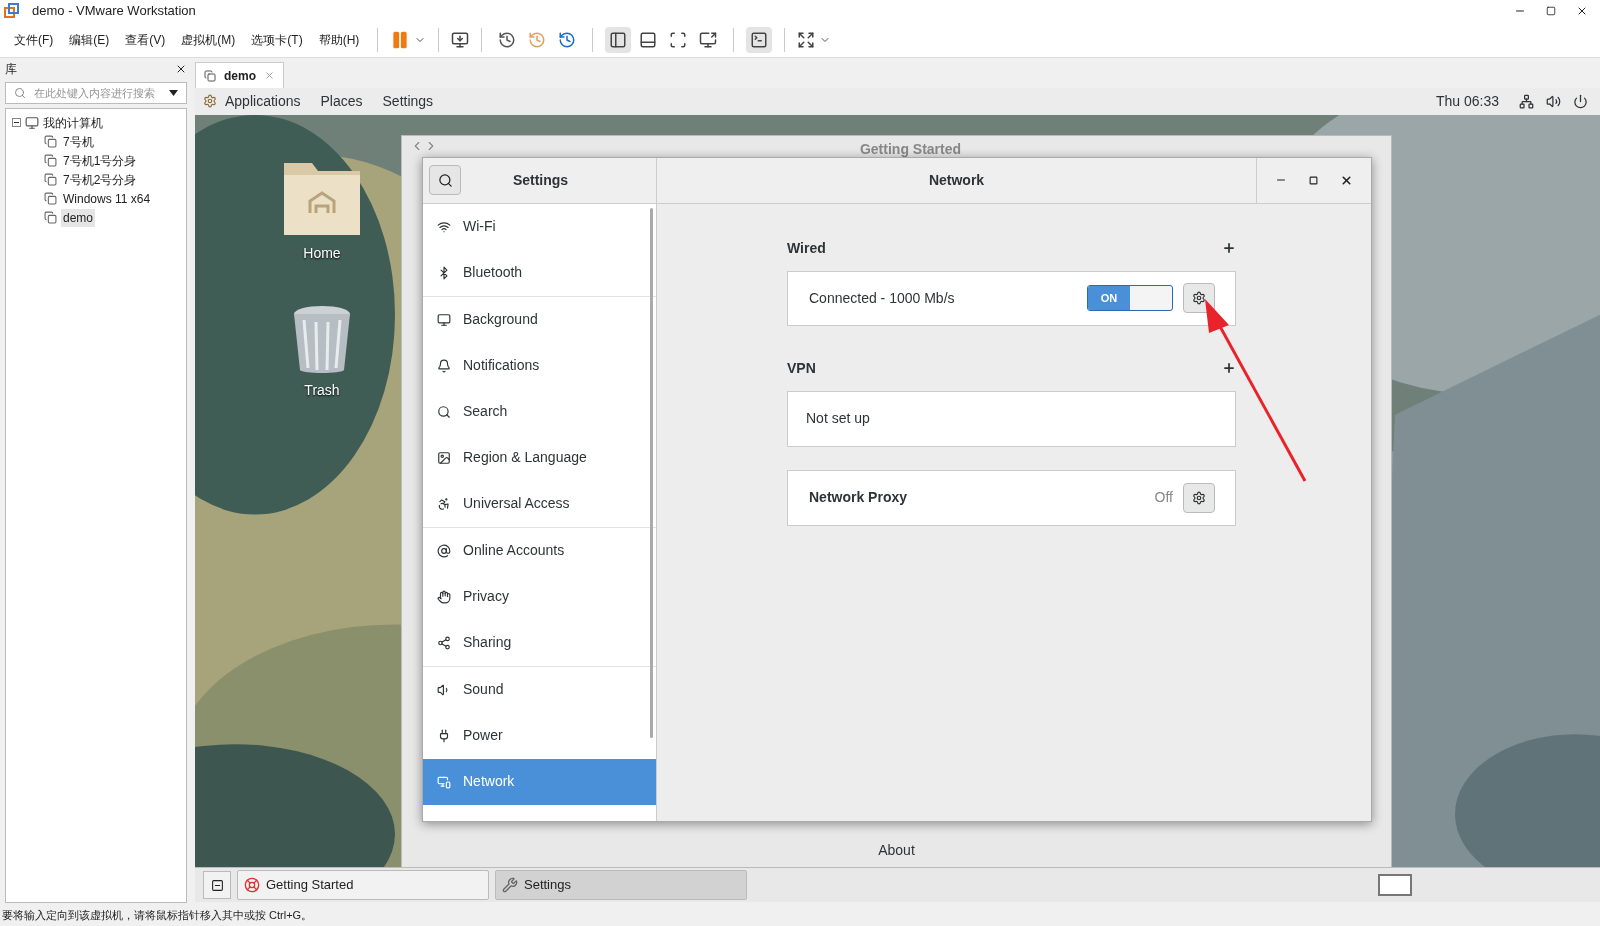 The height and width of the screenshot is (926, 1600). I want to click on send-keys-icon, so click(460, 39).